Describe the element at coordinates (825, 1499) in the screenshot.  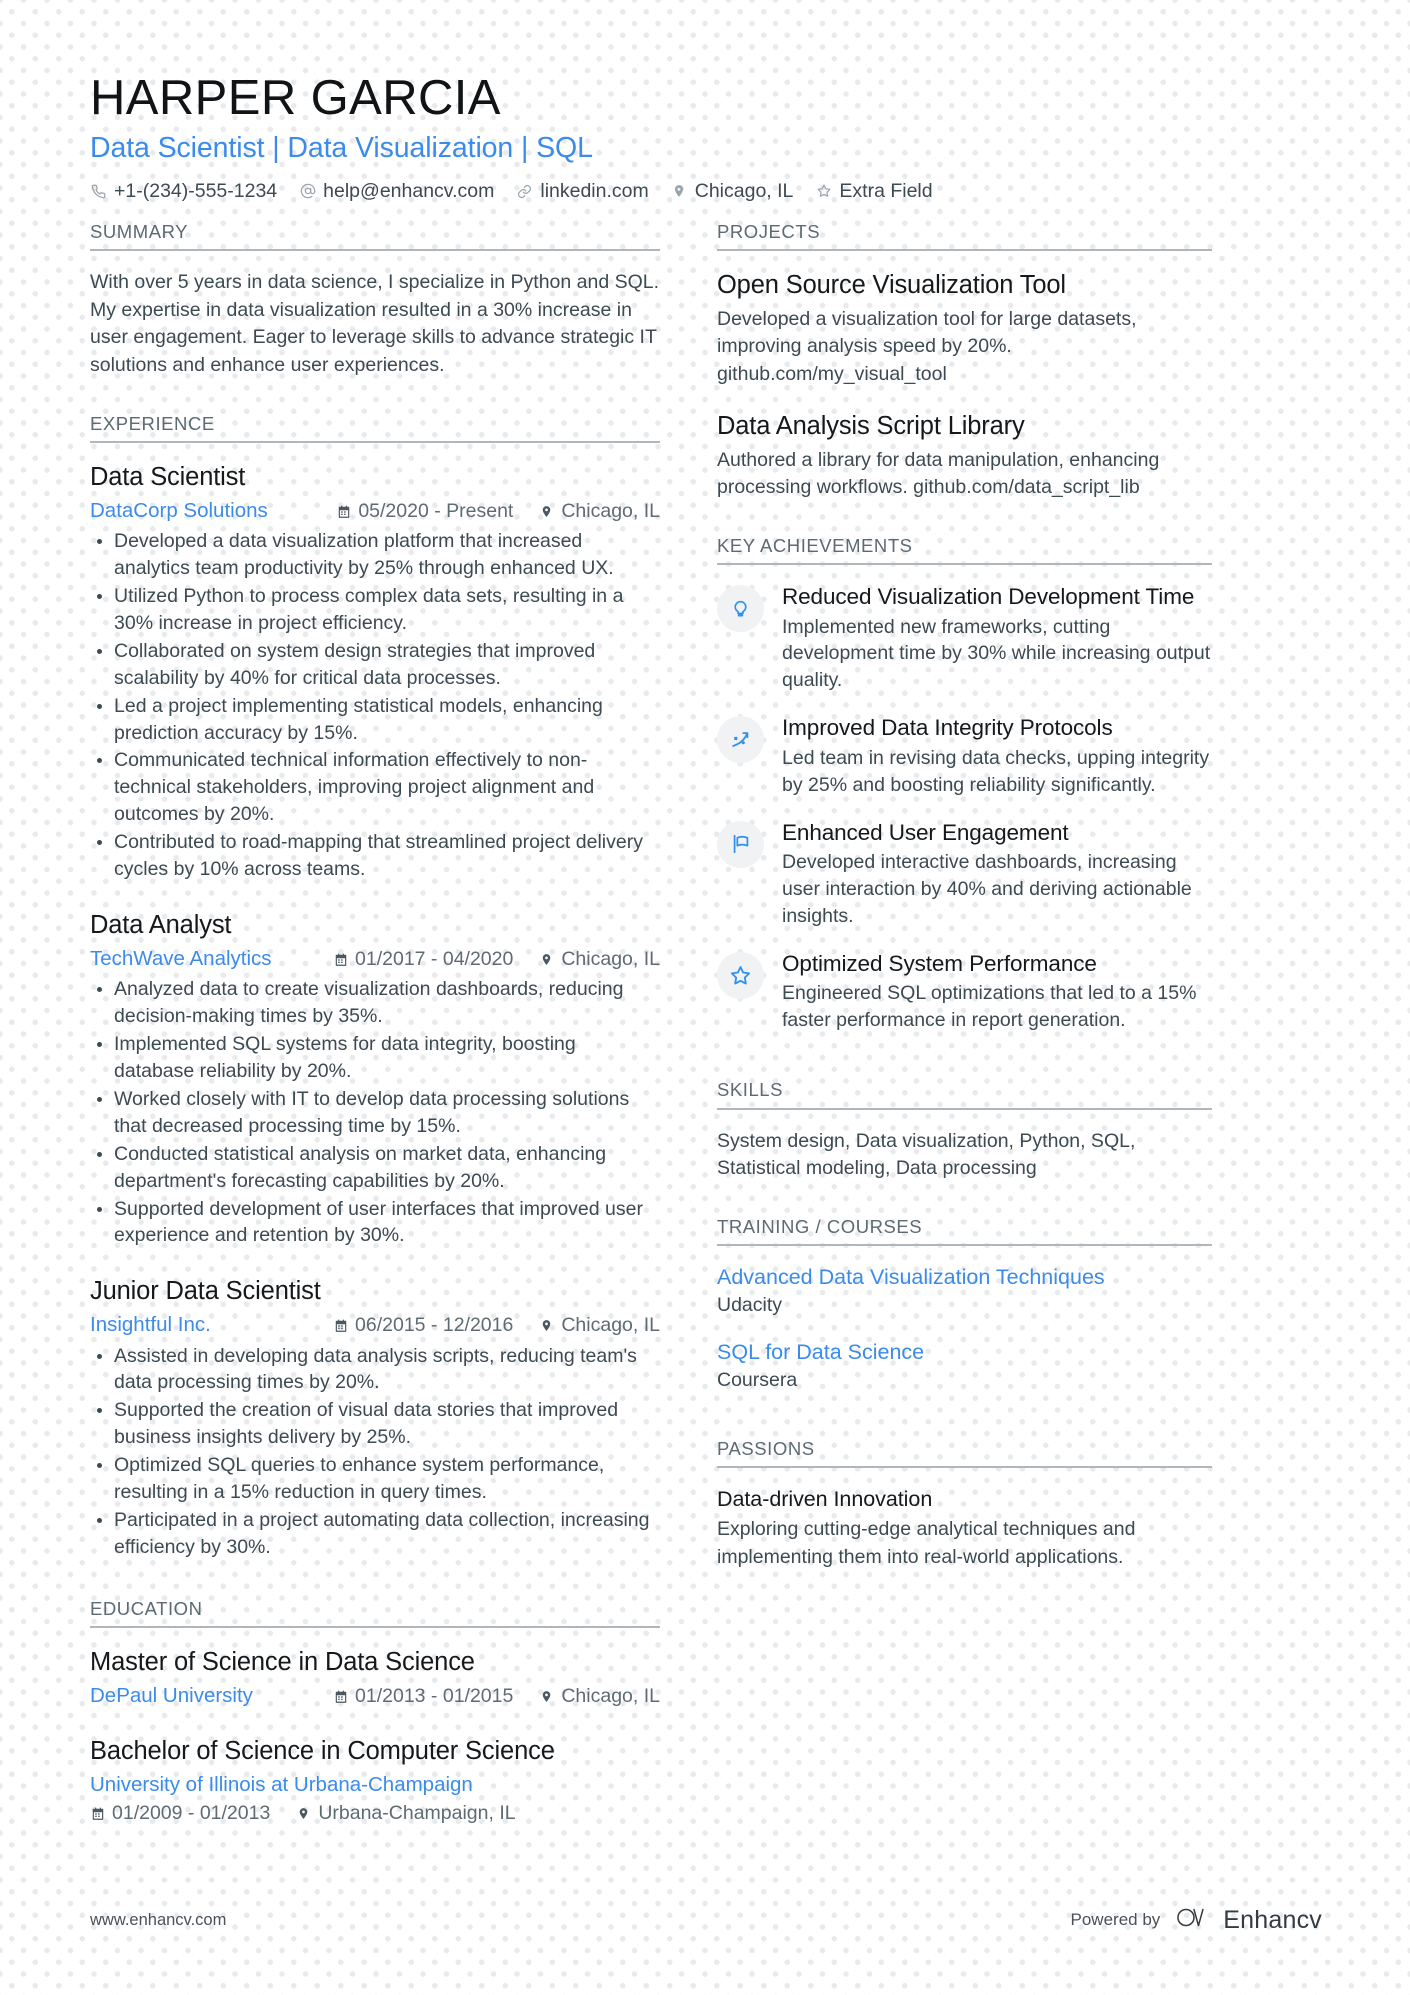
I see `passion-name: Data-driven Innovation` at that location.